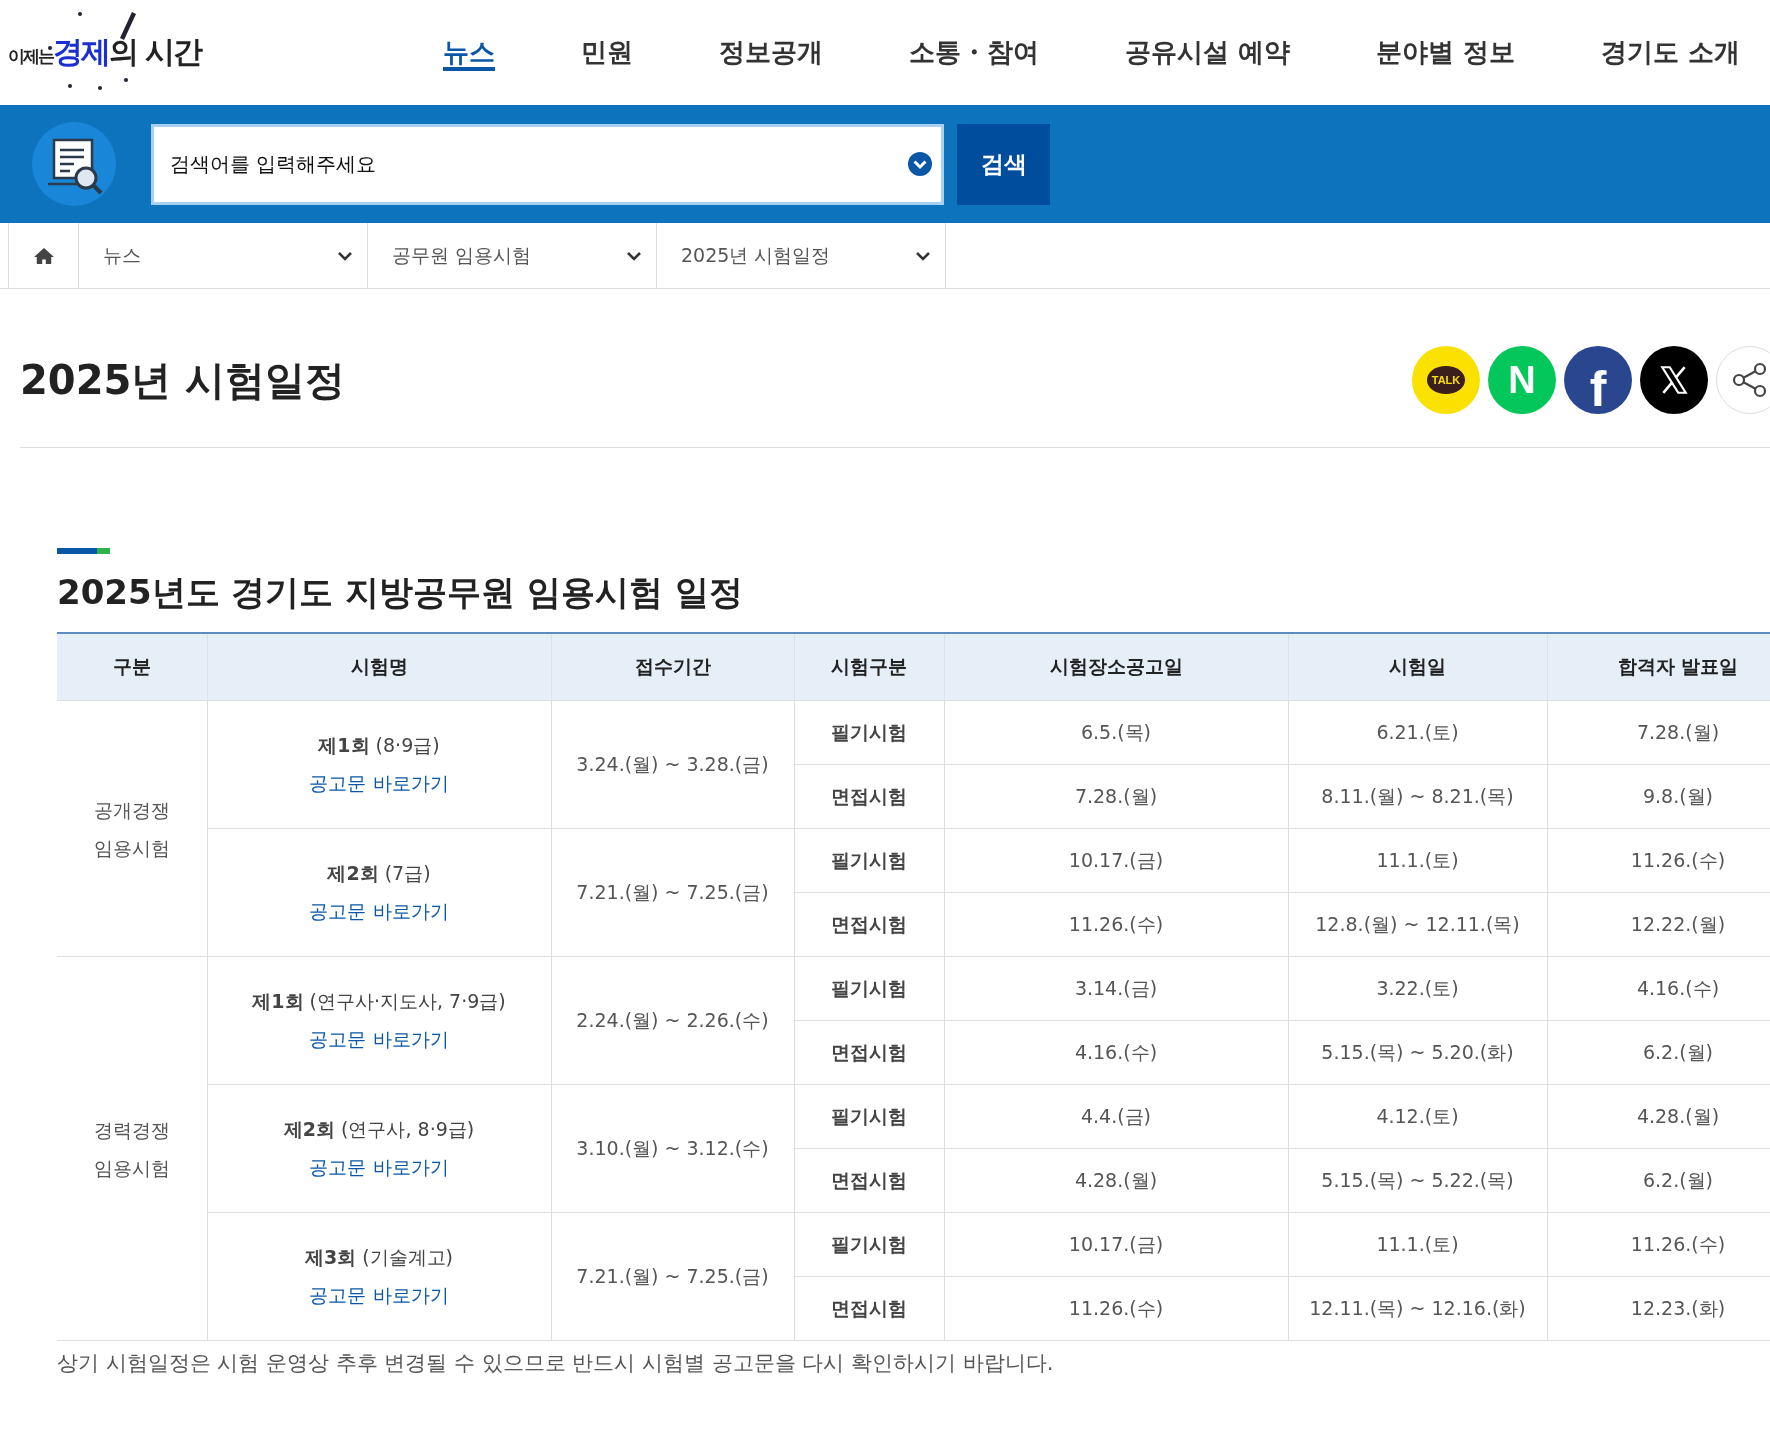 This screenshot has width=1770, height=1440. What do you see at coordinates (1417, 795) in the screenshot?
I see `exam-date-text: 8.11.(월) ~ 8.21.(목)` at bounding box center [1417, 795].